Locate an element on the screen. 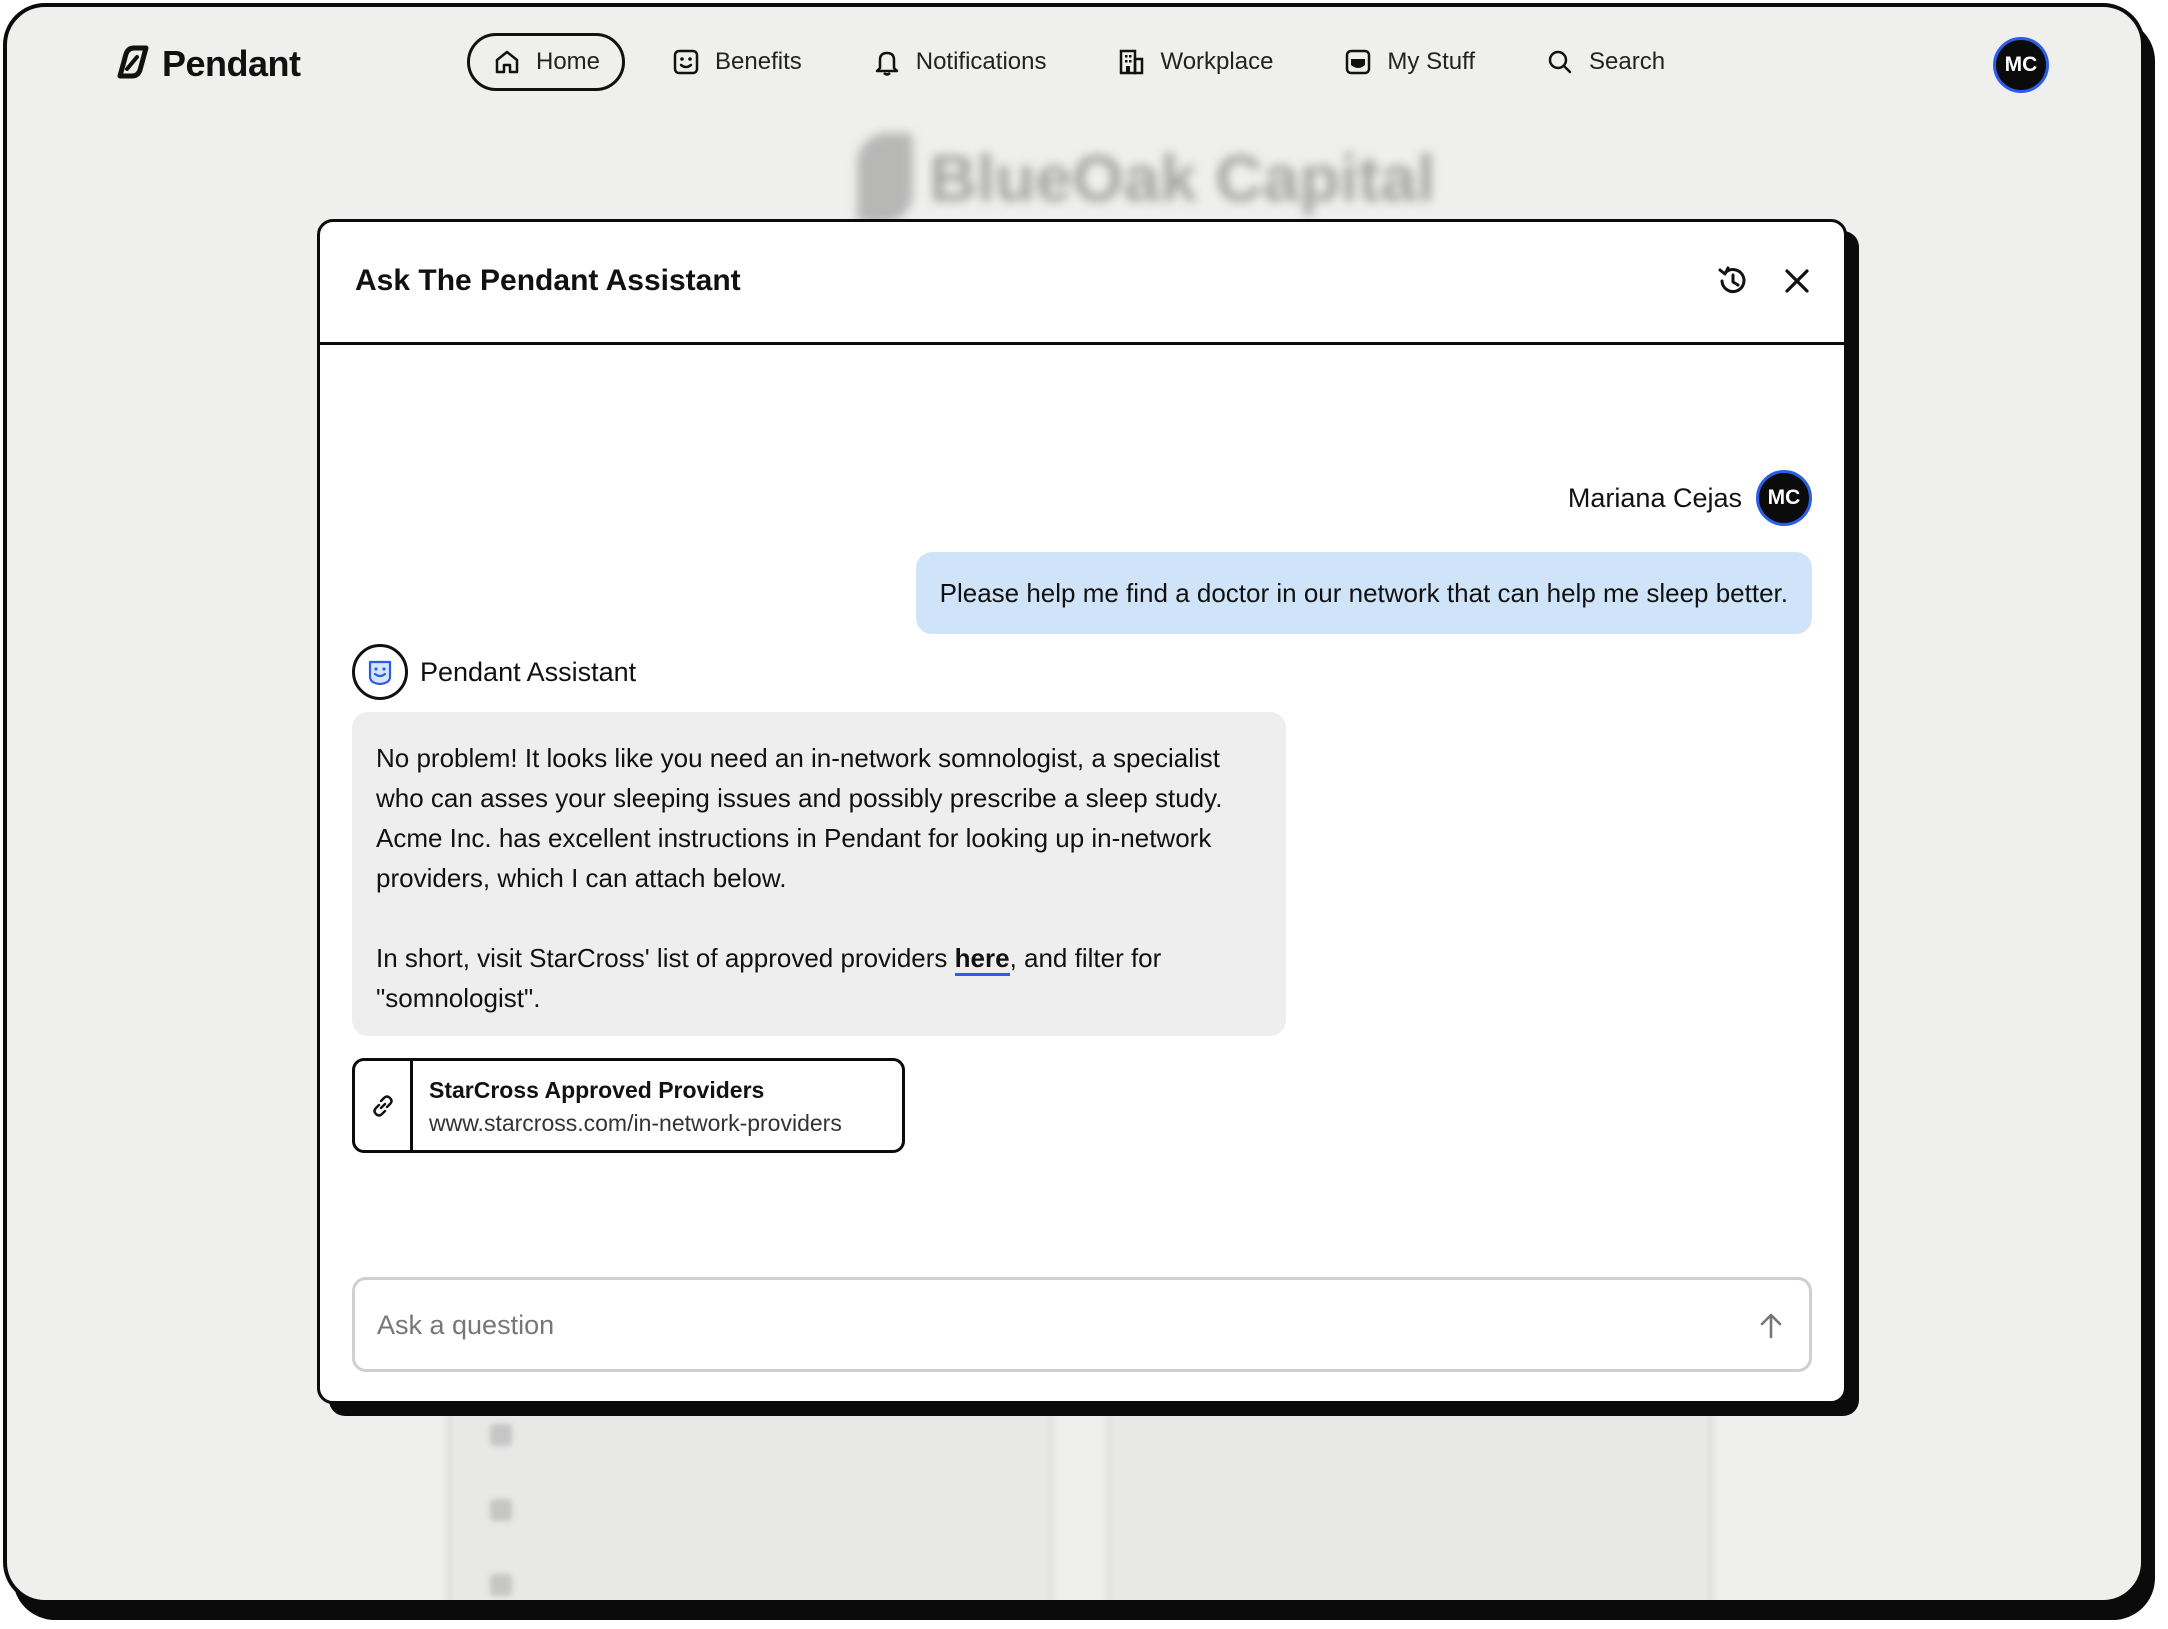 This screenshot has height=1629, width=2168. assistant-name: Pendant Assistant is located at coordinates (528, 671).